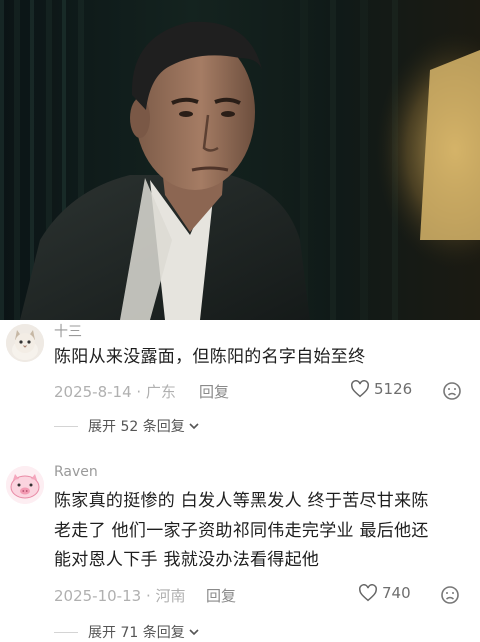  What do you see at coordinates (136, 633) in the screenshot?
I see `expand-replies-label: 展开 71 条回复` at bounding box center [136, 633].